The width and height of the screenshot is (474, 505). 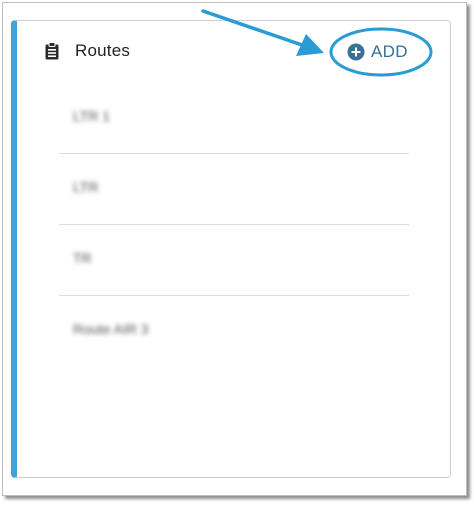 I want to click on route-list-item: TR, so click(x=234, y=260).